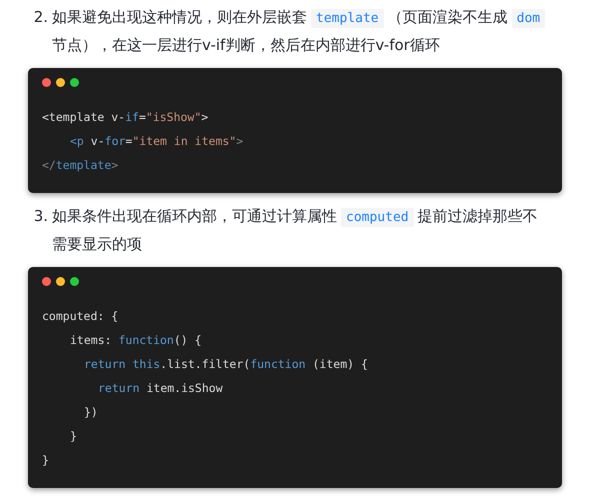 The height and width of the screenshot is (500, 594). Describe the element at coordinates (295, 230) in the screenshot. I see `paragraph-text: 如果条件出现在循环内部，可通过计算属性 computed 提前过滤掉那些不需要显示的项` at that location.